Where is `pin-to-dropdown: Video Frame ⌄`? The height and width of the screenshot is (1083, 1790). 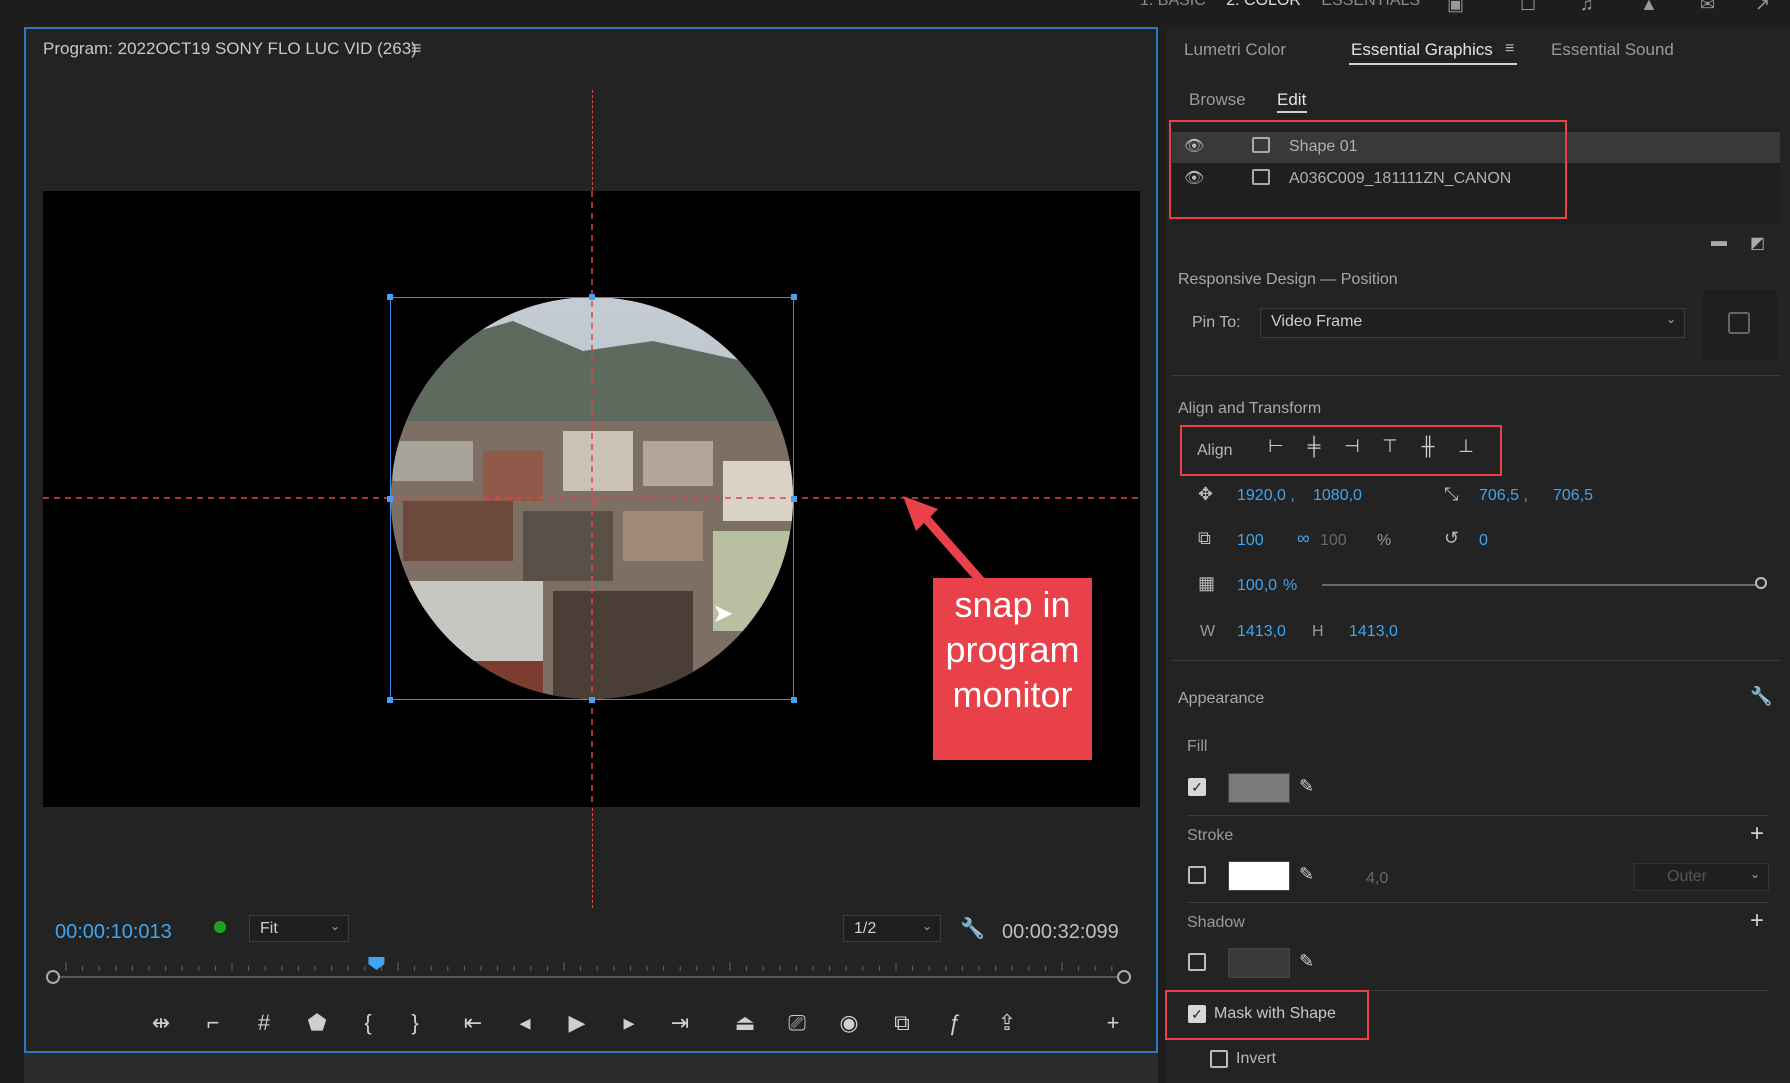 pin-to-dropdown: Video Frame ⌄ is located at coordinates (1472, 323).